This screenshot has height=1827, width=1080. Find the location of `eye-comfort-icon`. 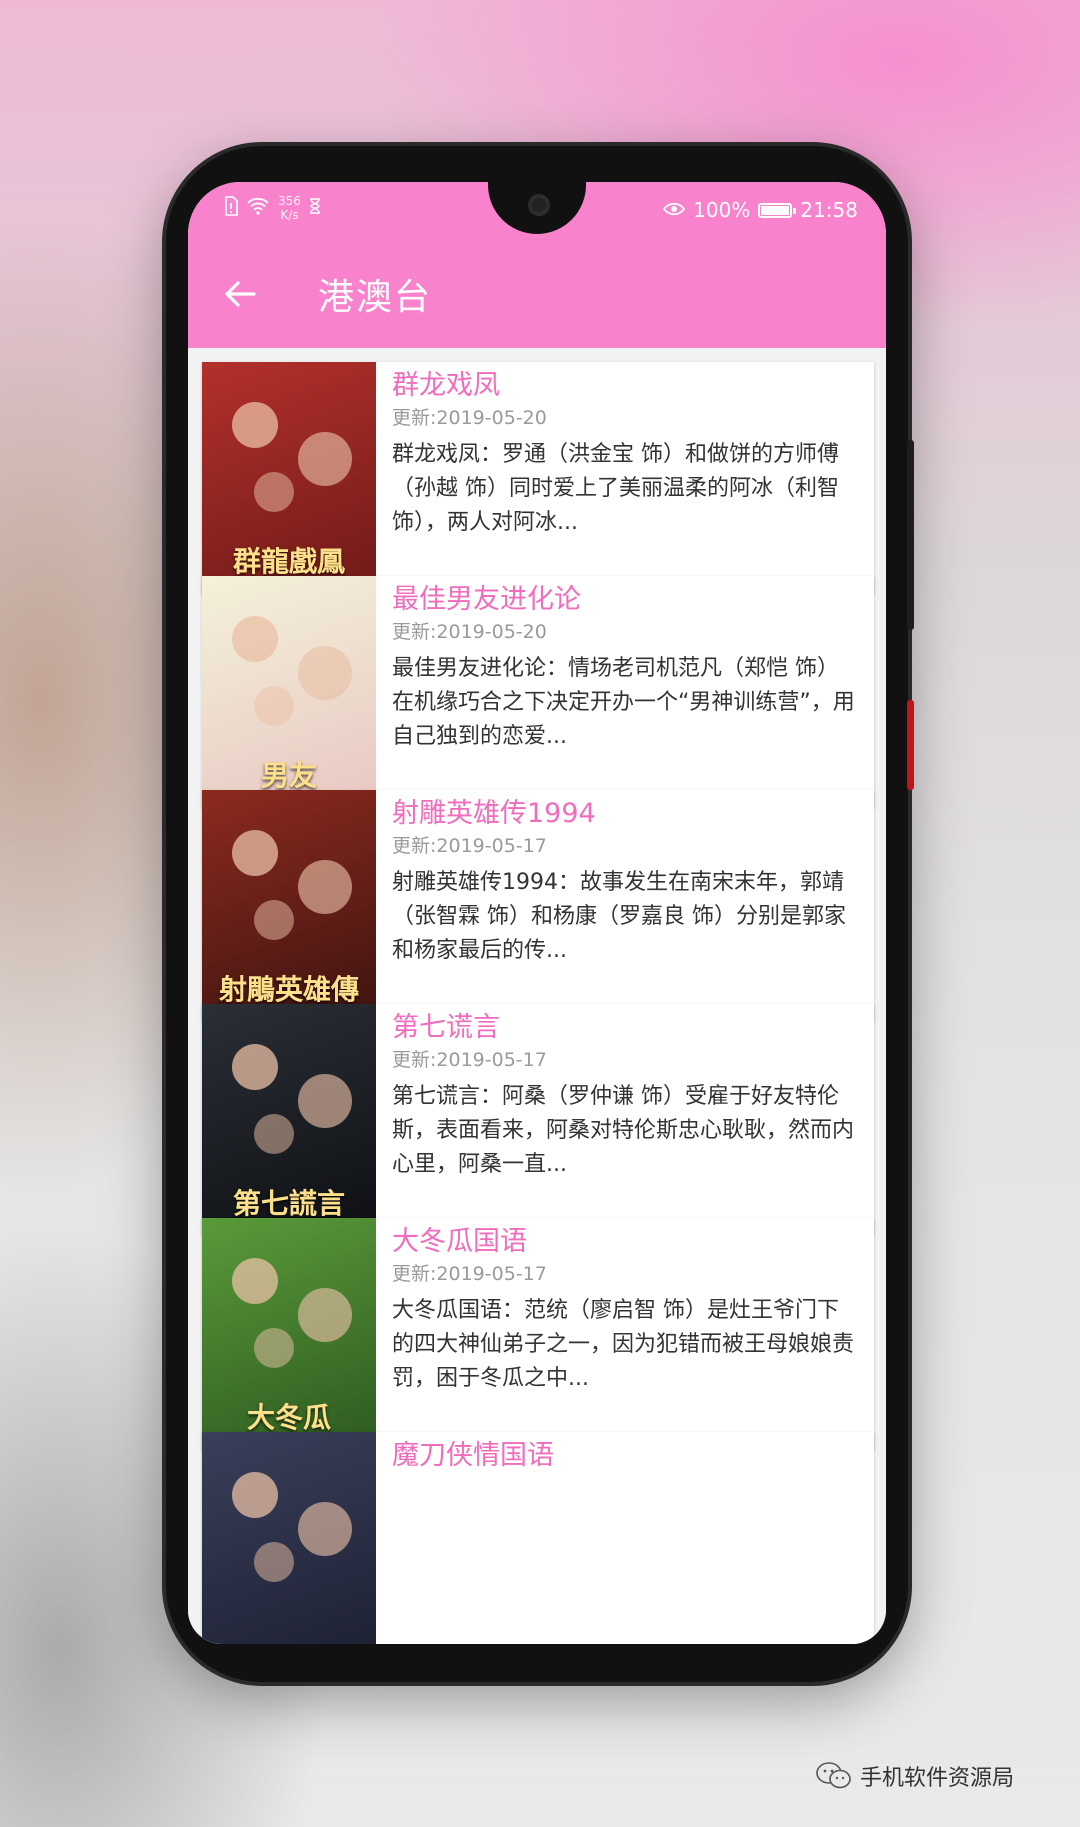

eye-comfort-icon is located at coordinates (674, 210).